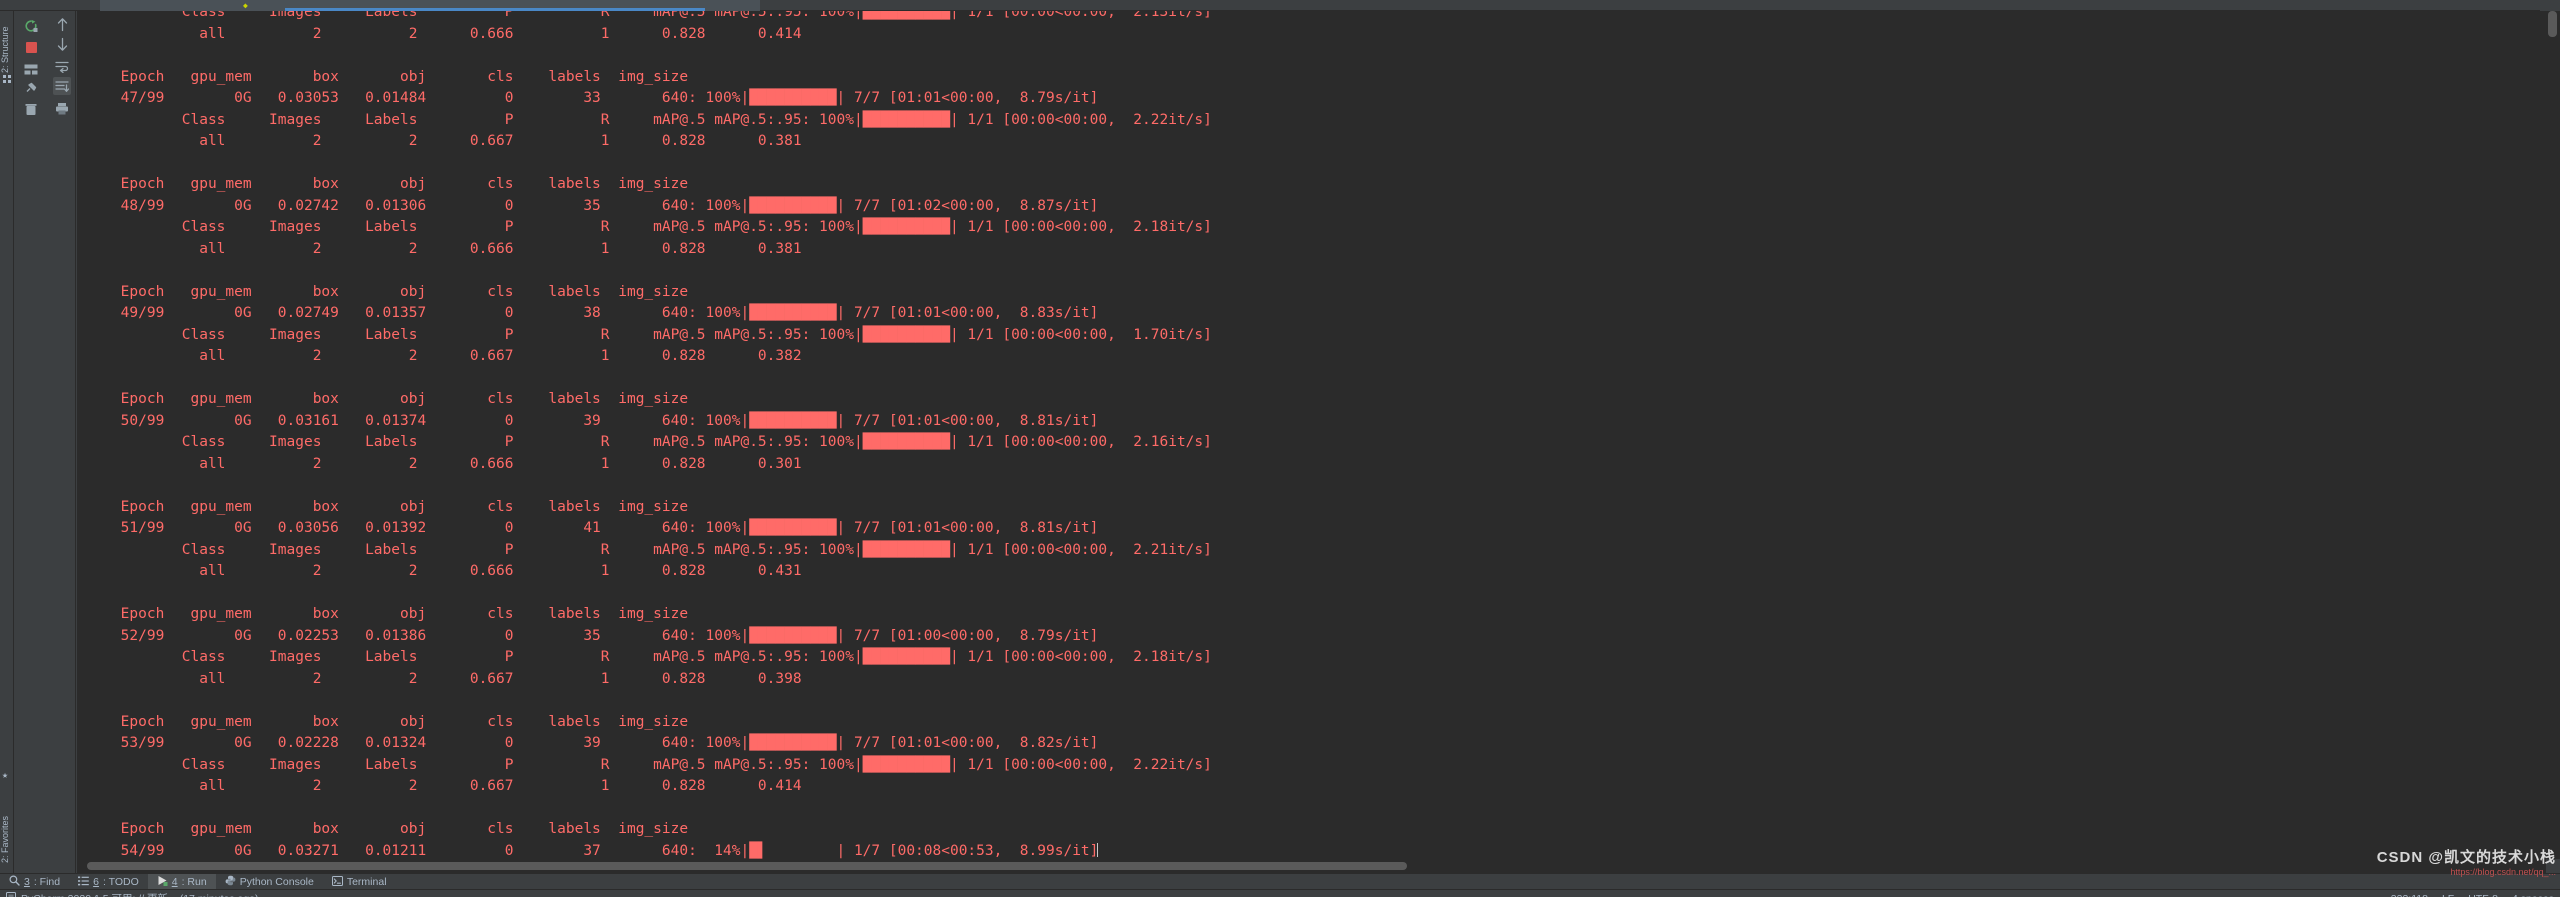 The height and width of the screenshot is (897, 2560). Describe the element at coordinates (61, 442) in the screenshot. I see `run-toolbar-secondary` at that location.